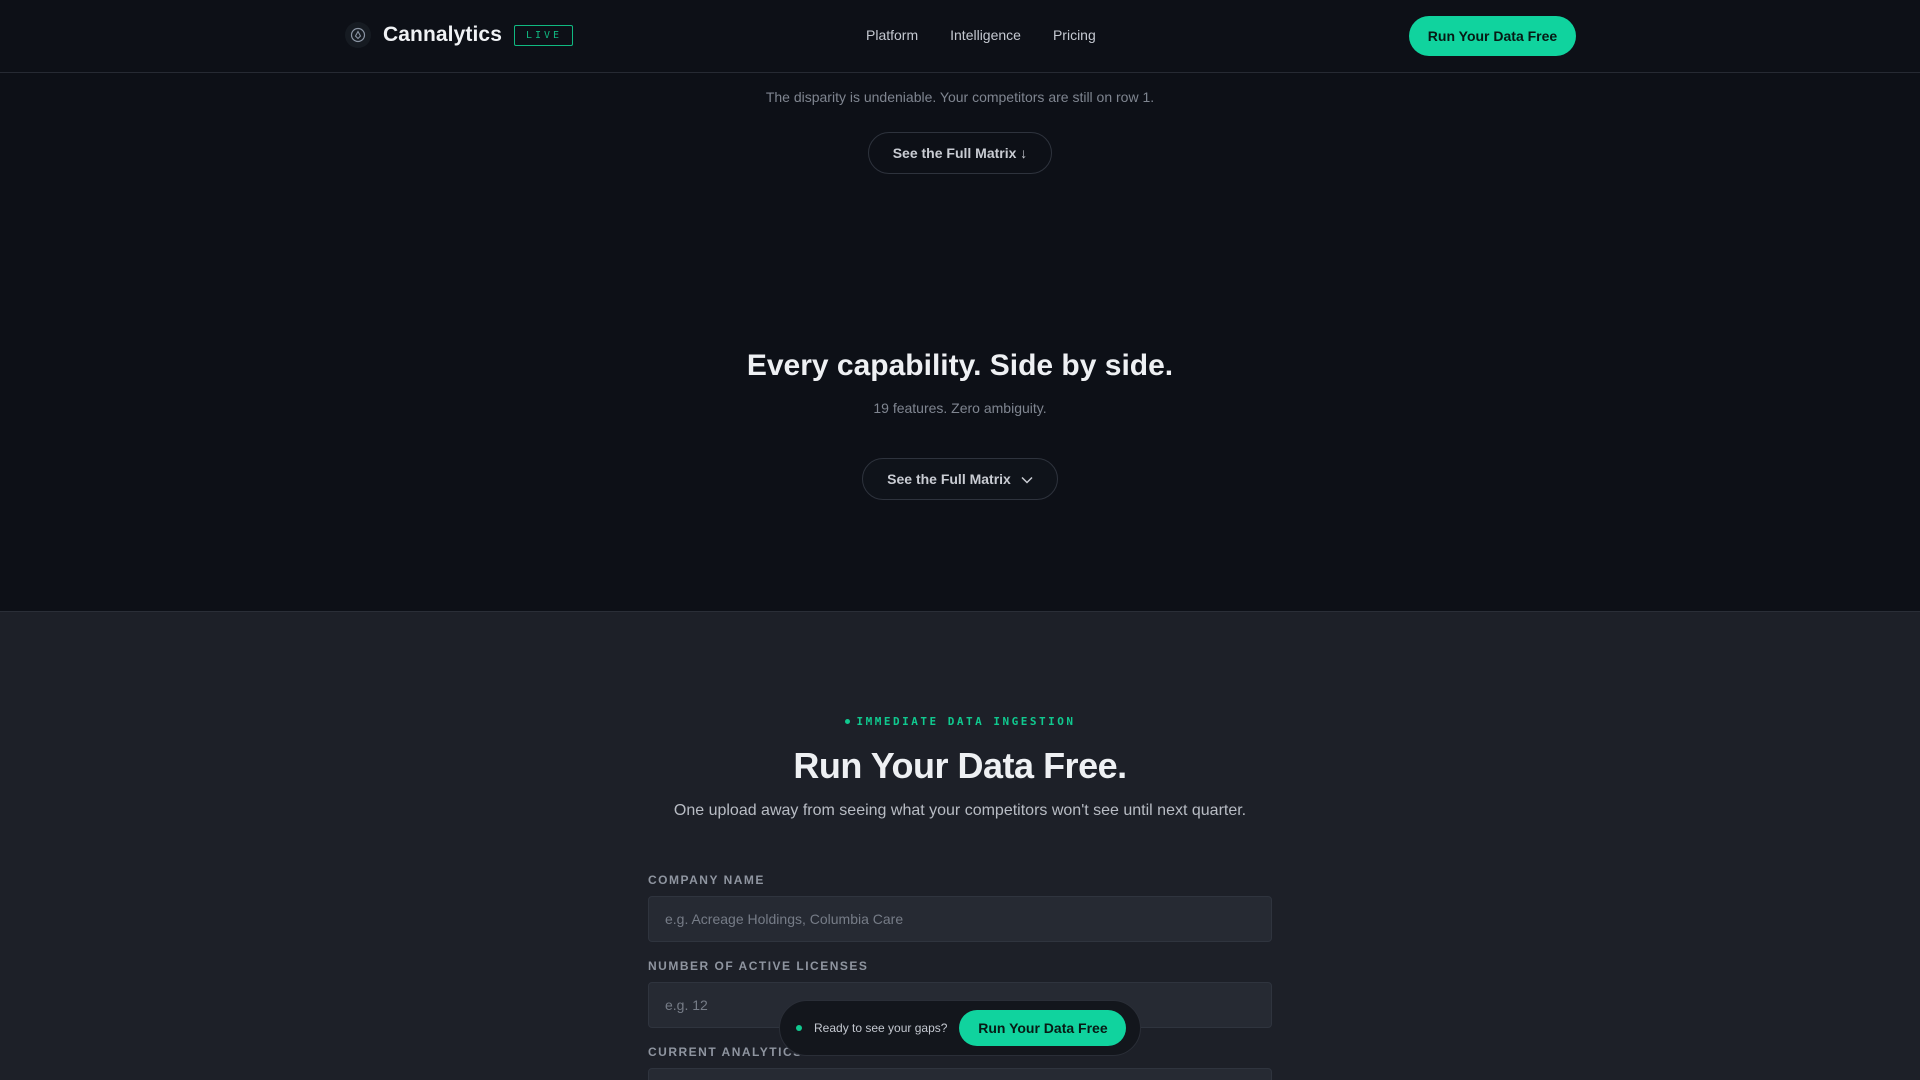  I want to click on licenses-label: NUMBER OF ACTIVE LICENSES, so click(758, 966).